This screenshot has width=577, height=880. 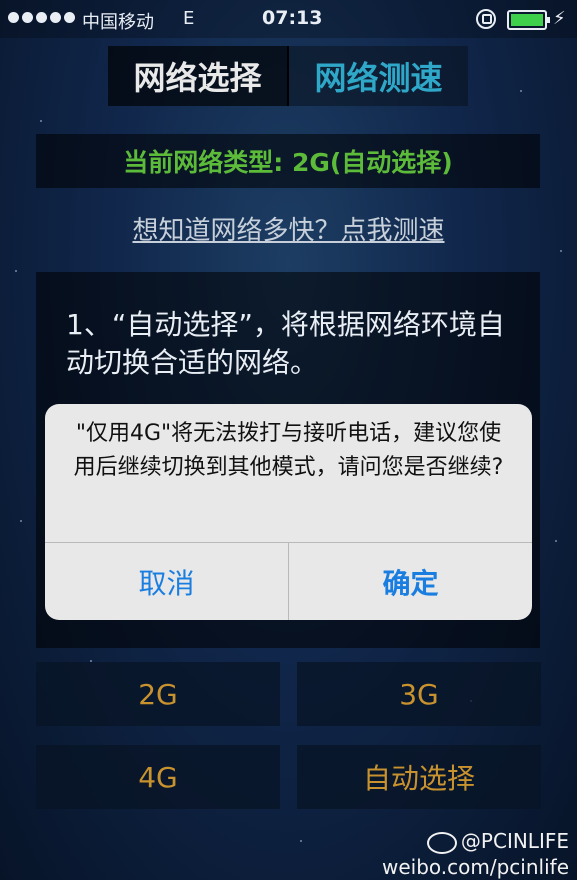 What do you see at coordinates (166, 581) in the screenshot?
I see `cancel-button: 取消` at bounding box center [166, 581].